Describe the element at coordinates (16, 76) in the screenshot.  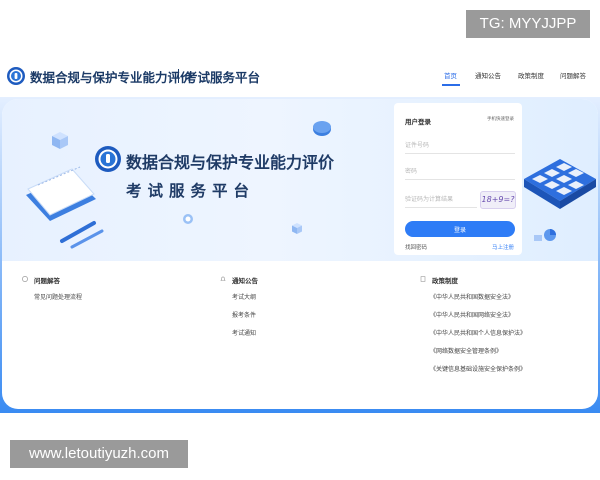
I see `logo-icon` at that location.